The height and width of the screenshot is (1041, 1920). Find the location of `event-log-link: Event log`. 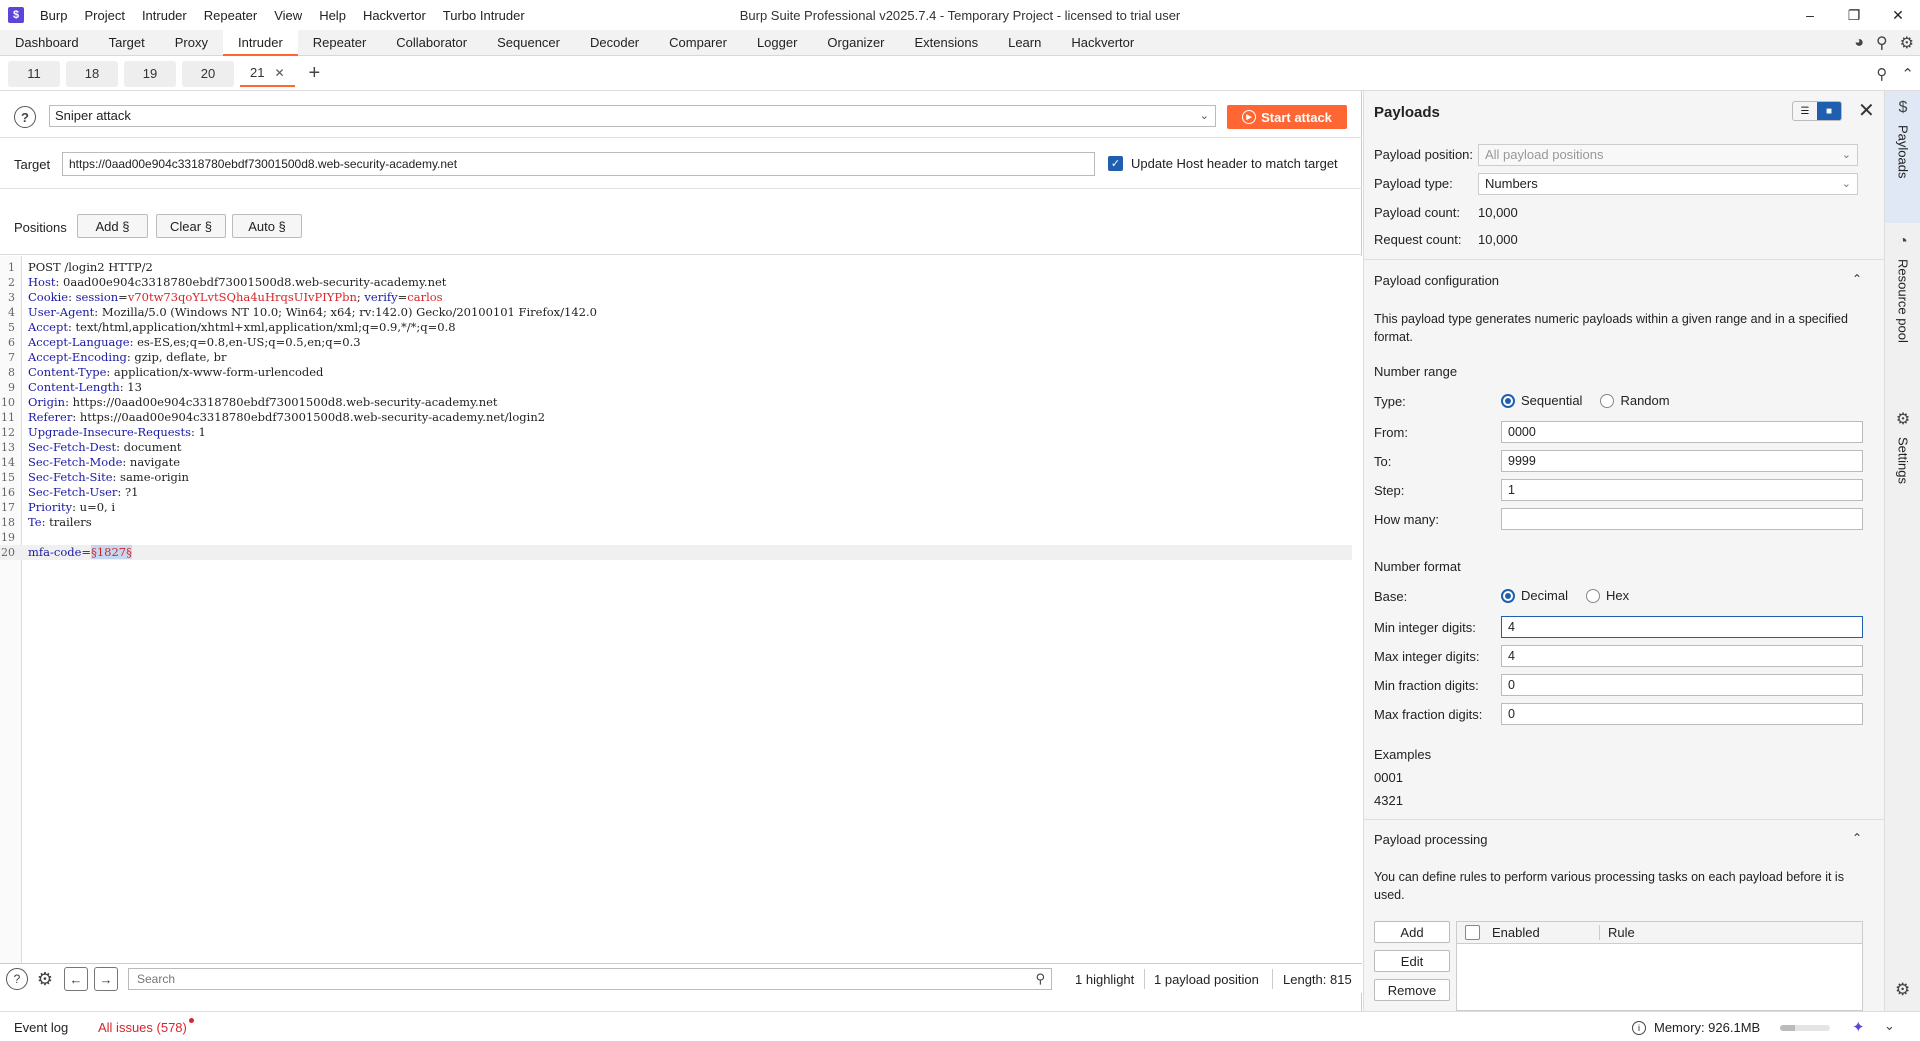

event-log-link: Event log is located at coordinates (41, 1027).